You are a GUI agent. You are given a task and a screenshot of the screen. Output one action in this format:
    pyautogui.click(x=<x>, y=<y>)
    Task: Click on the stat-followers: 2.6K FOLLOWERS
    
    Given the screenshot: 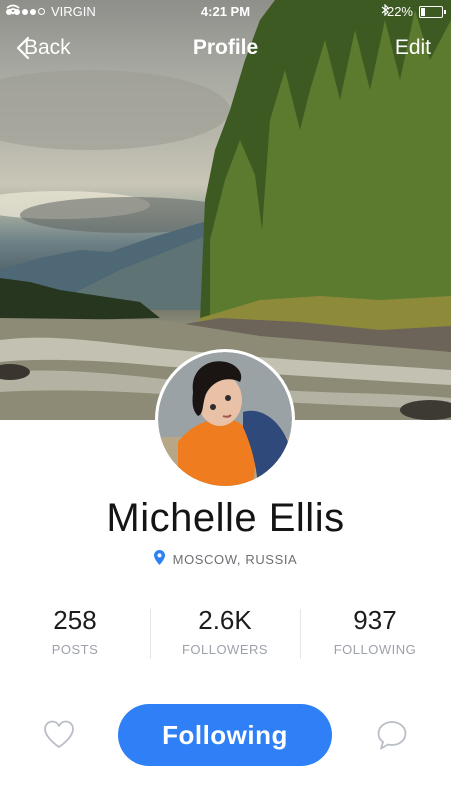 What is the action you would take?
    pyautogui.click(x=225, y=635)
    